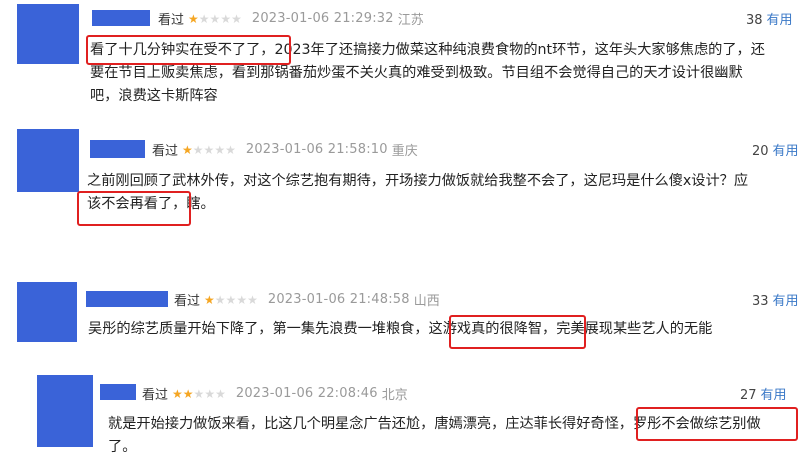 This screenshot has height=466, width=800. I want to click on timestamp: 2023-01-06 21:58:10, so click(316, 149).